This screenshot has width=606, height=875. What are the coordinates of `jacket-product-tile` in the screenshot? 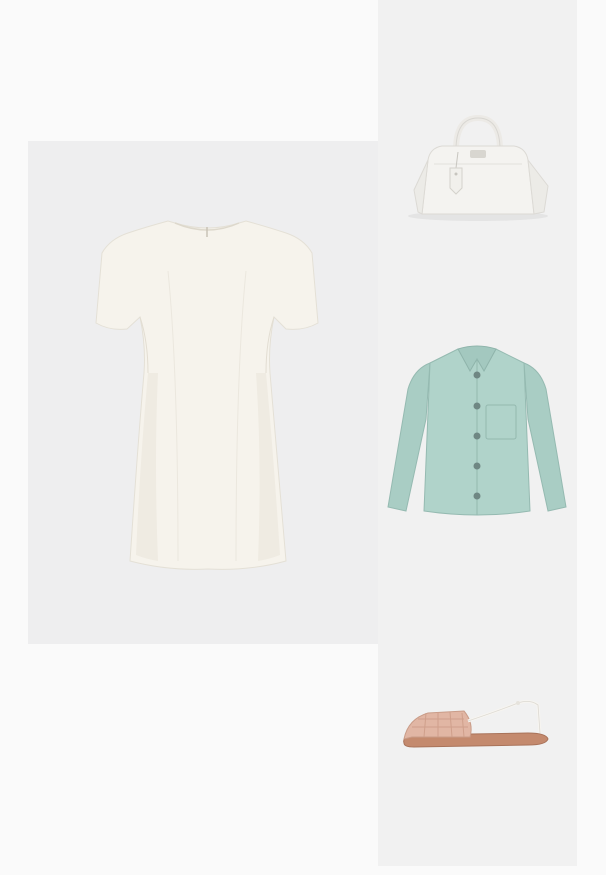 It's located at (477, 434).